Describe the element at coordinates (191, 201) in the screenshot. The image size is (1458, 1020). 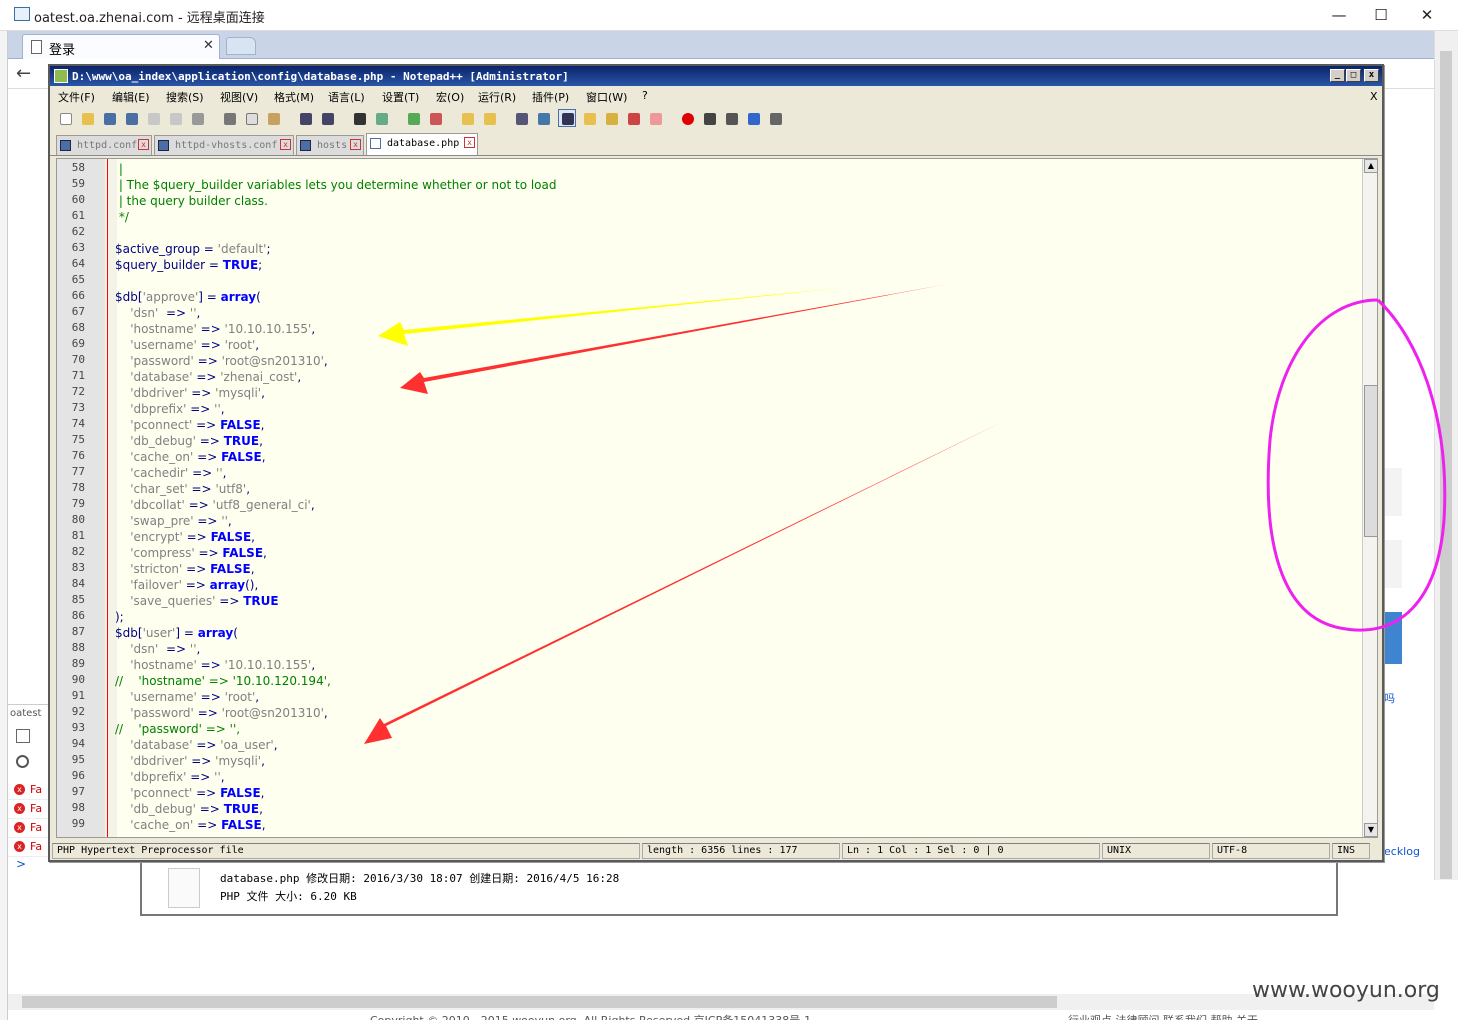
I see `code-line: | the query builder class.` at that location.